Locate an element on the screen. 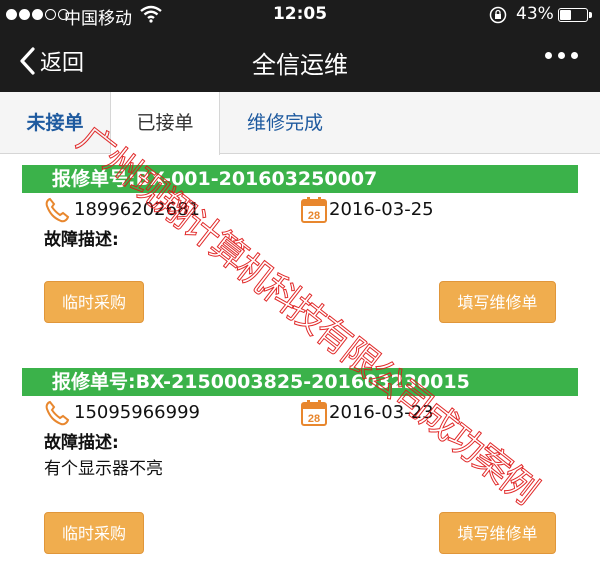 The height and width of the screenshot is (584, 600). battery-percent: 43% is located at coordinates (535, 14).